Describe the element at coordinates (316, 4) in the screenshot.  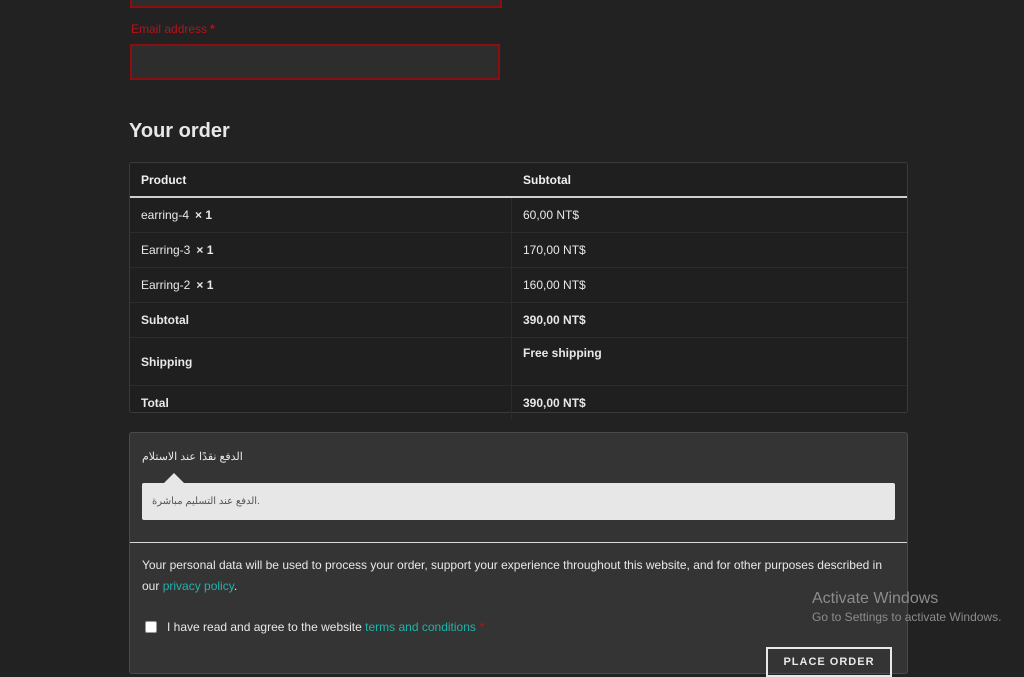
I see `previous-input-field` at that location.